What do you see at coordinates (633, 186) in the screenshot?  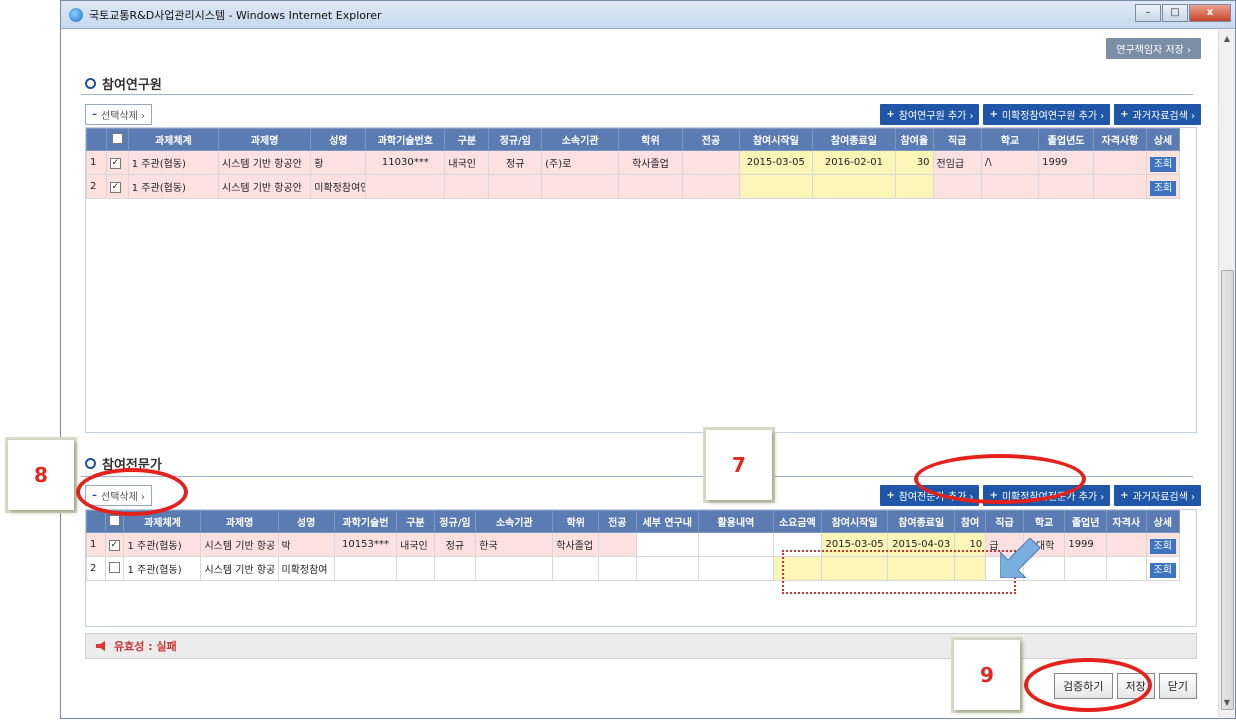 I see `table-row: 2 ✓ 1 주관(협동) 시스템 기반 항공안 미확정참여연 조회` at bounding box center [633, 186].